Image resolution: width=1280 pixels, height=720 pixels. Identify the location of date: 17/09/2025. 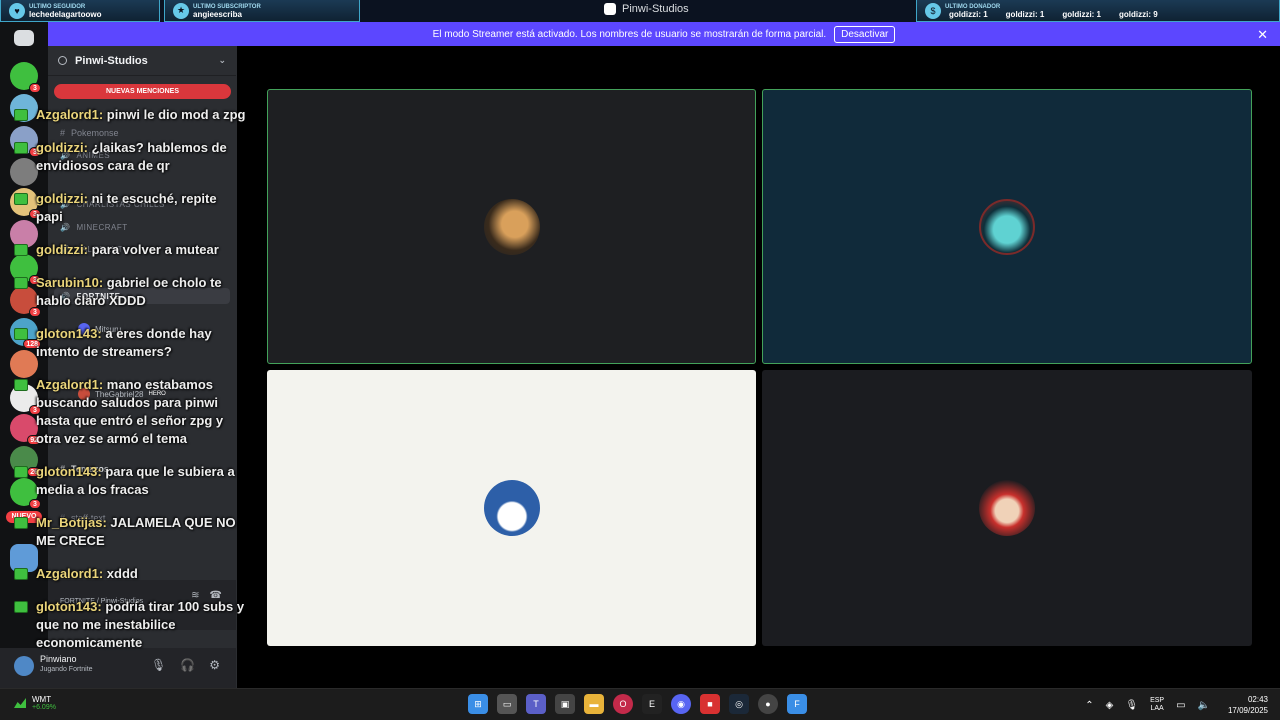
(1247, 710).